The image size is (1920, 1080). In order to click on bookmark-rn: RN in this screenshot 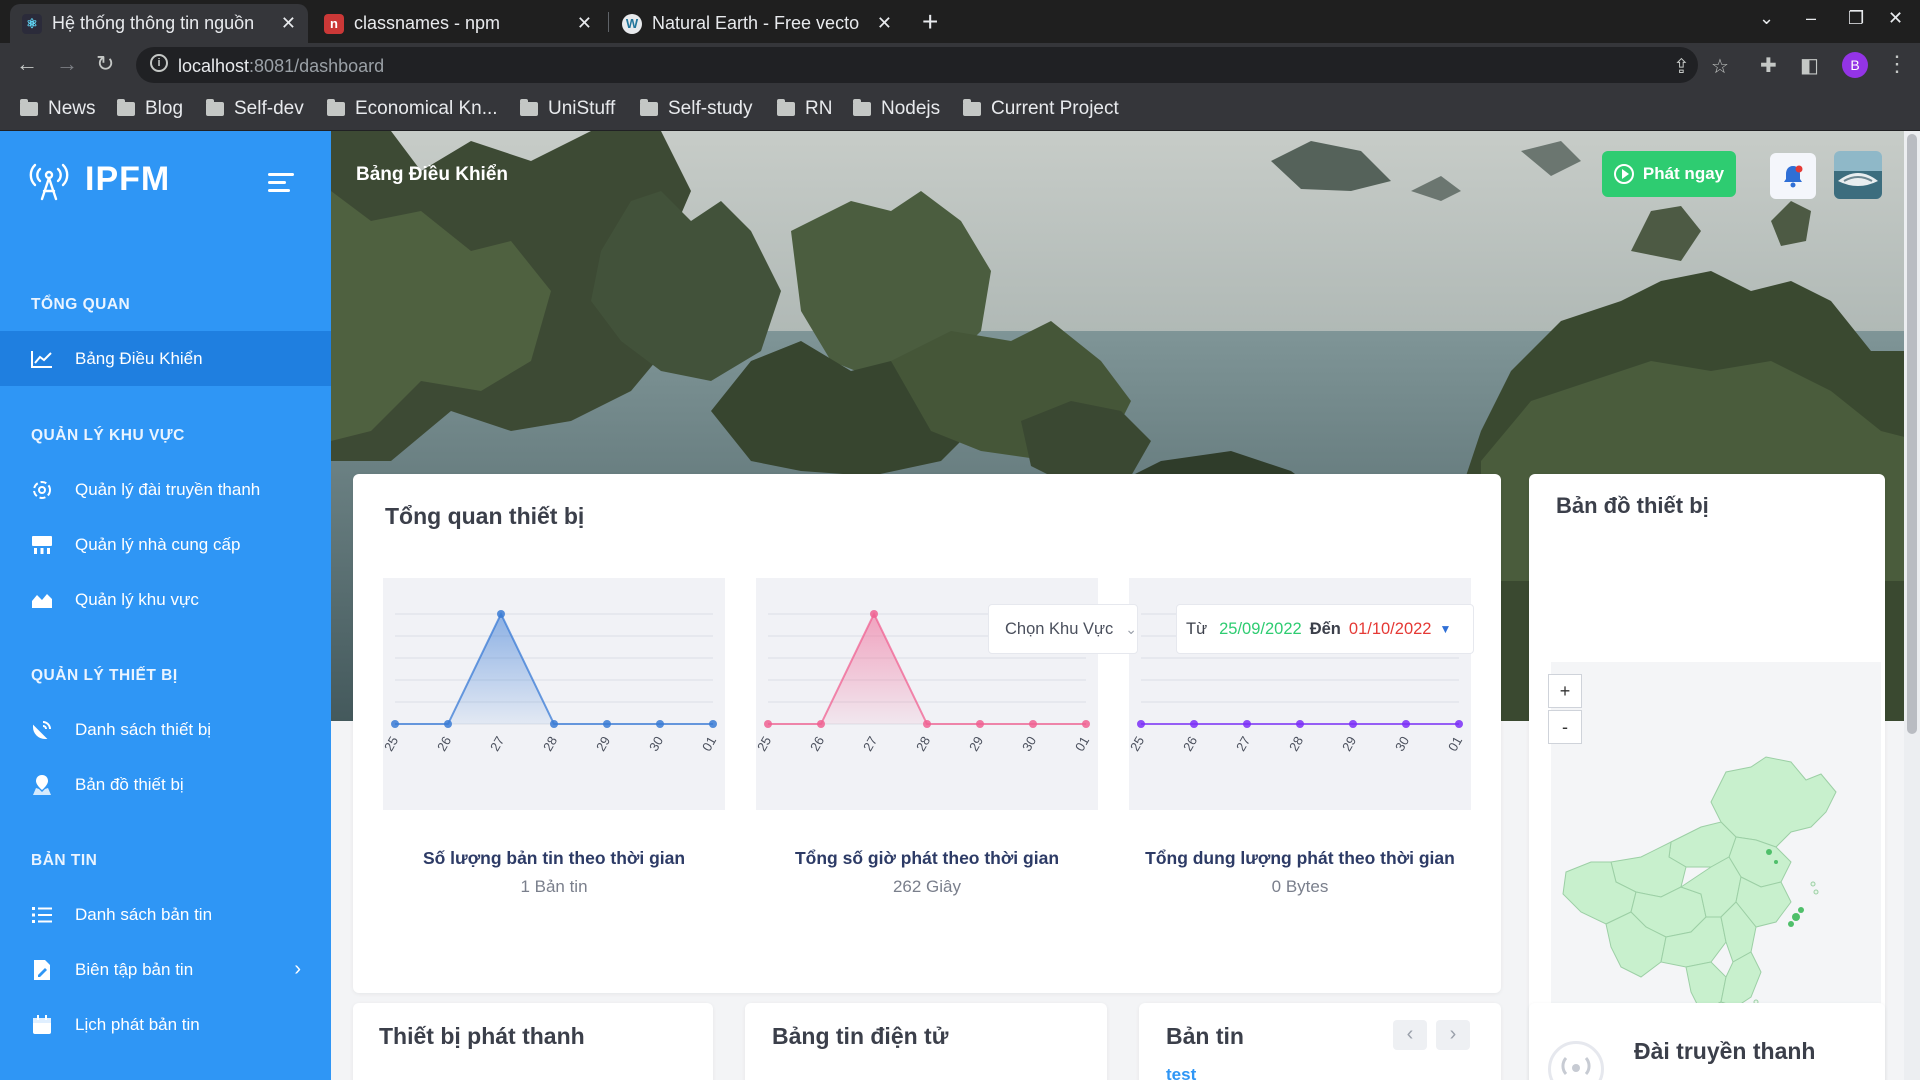, I will do `click(804, 109)`.